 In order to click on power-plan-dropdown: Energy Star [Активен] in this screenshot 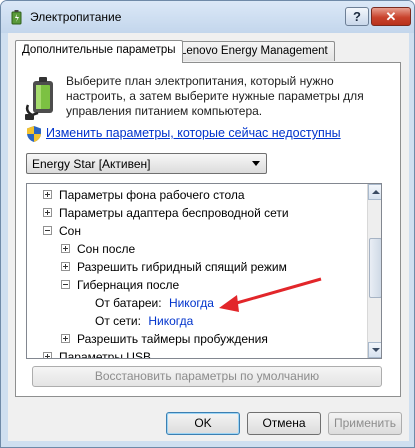, I will do `click(146, 163)`.